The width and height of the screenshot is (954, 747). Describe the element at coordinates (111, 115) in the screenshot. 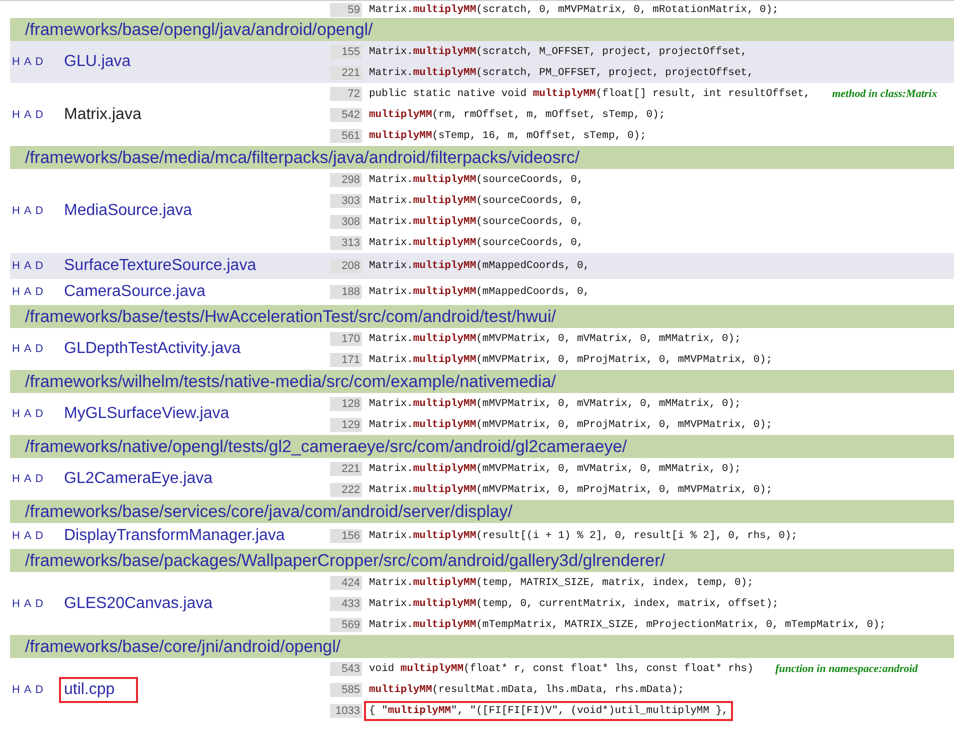

I see `file-link: Matrix.java` at that location.